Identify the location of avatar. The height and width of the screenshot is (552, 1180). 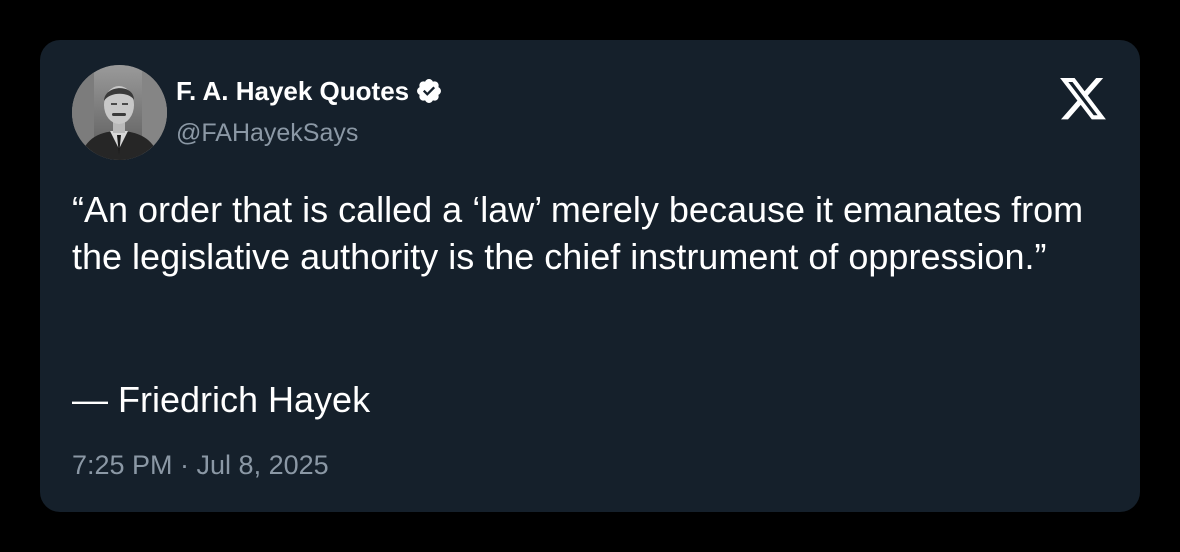
(119, 112).